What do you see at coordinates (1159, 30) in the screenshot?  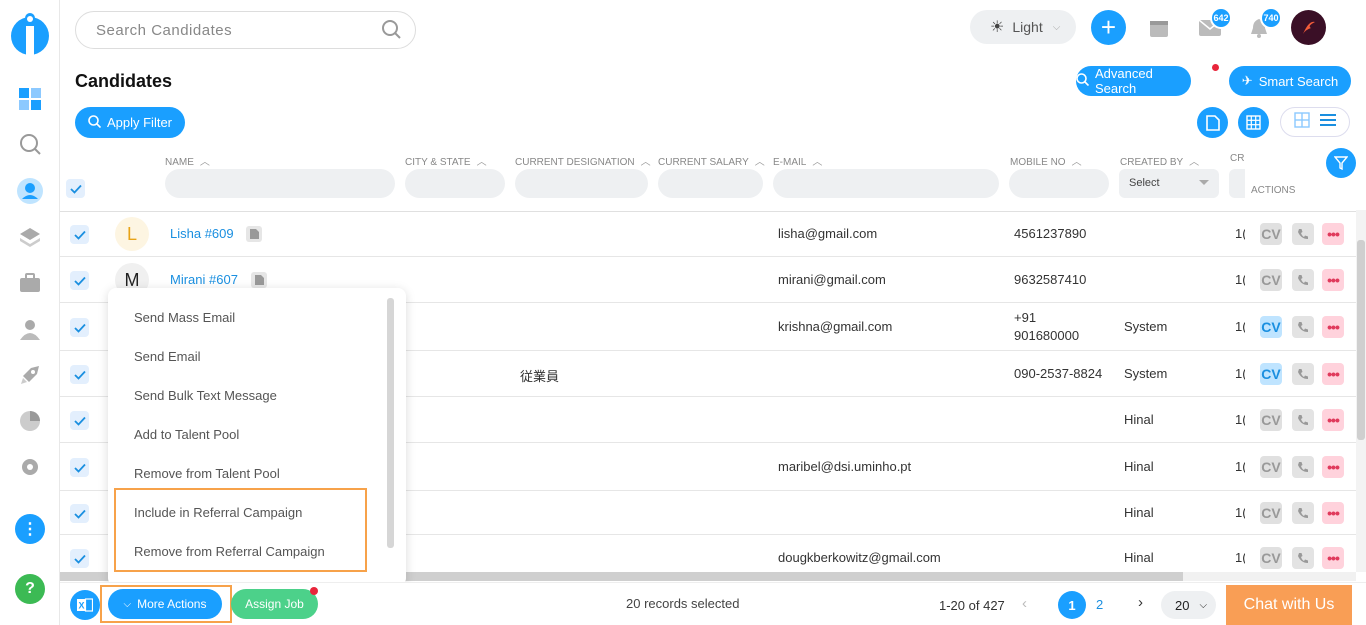 I see `calendar-icon` at bounding box center [1159, 30].